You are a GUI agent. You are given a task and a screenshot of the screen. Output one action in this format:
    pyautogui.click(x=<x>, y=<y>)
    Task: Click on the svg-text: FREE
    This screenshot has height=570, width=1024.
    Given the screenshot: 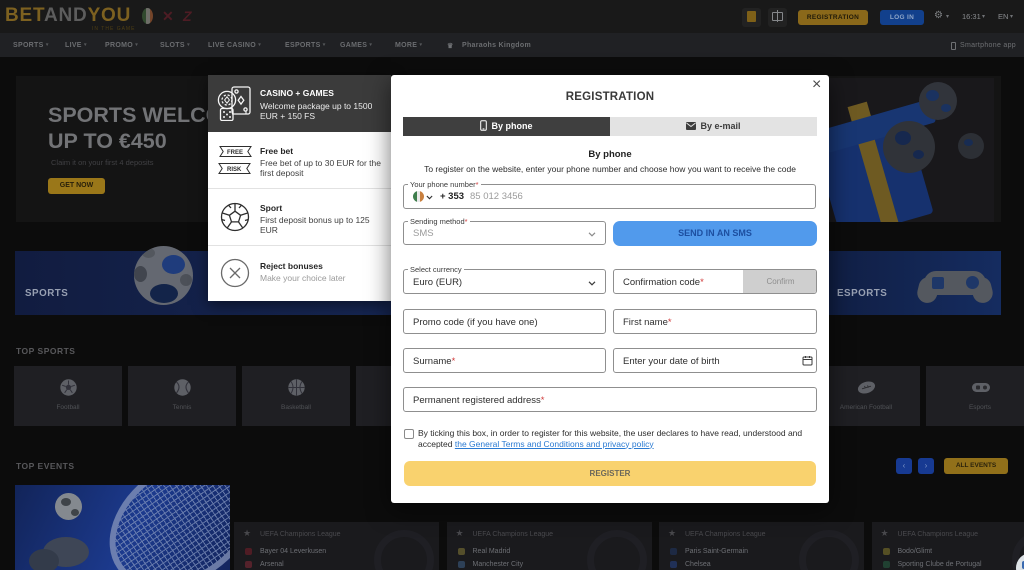 What is the action you would take?
    pyautogui.click(x=235, y=153)
    